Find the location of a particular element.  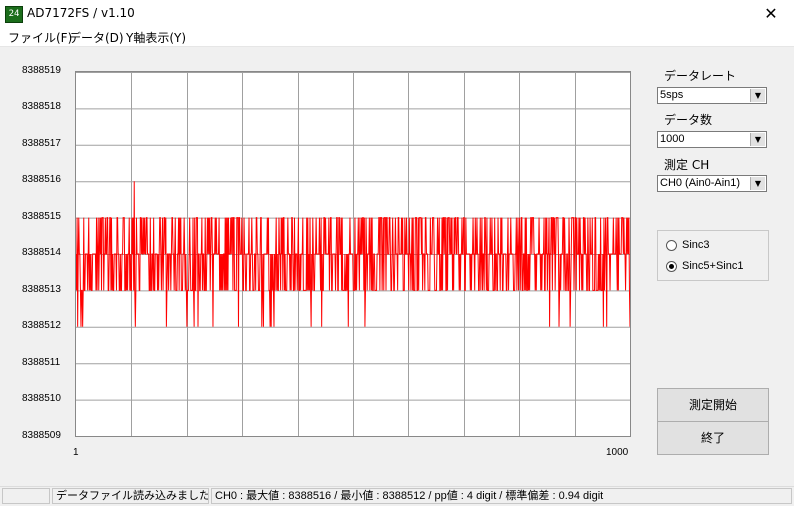

y-tick-label: 8388516 is located at coordinates (41, 179).